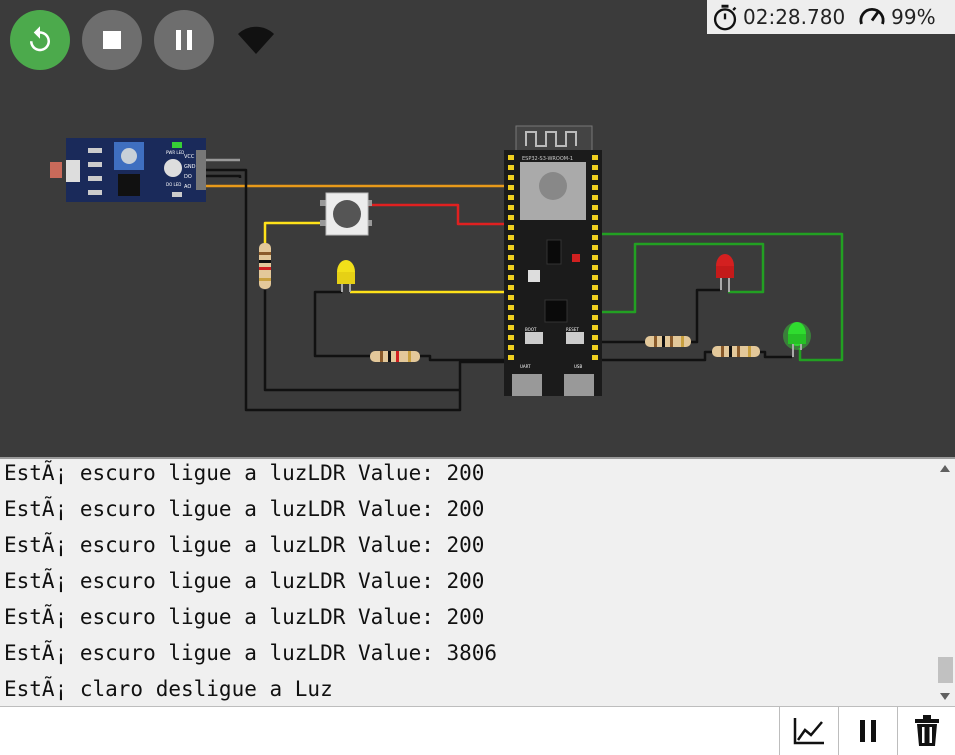 This screenshot has height=755, width=955. Describe the element at coordinates (945, 582) in the screenshot. I see `vertical-scrollbar` at that location.